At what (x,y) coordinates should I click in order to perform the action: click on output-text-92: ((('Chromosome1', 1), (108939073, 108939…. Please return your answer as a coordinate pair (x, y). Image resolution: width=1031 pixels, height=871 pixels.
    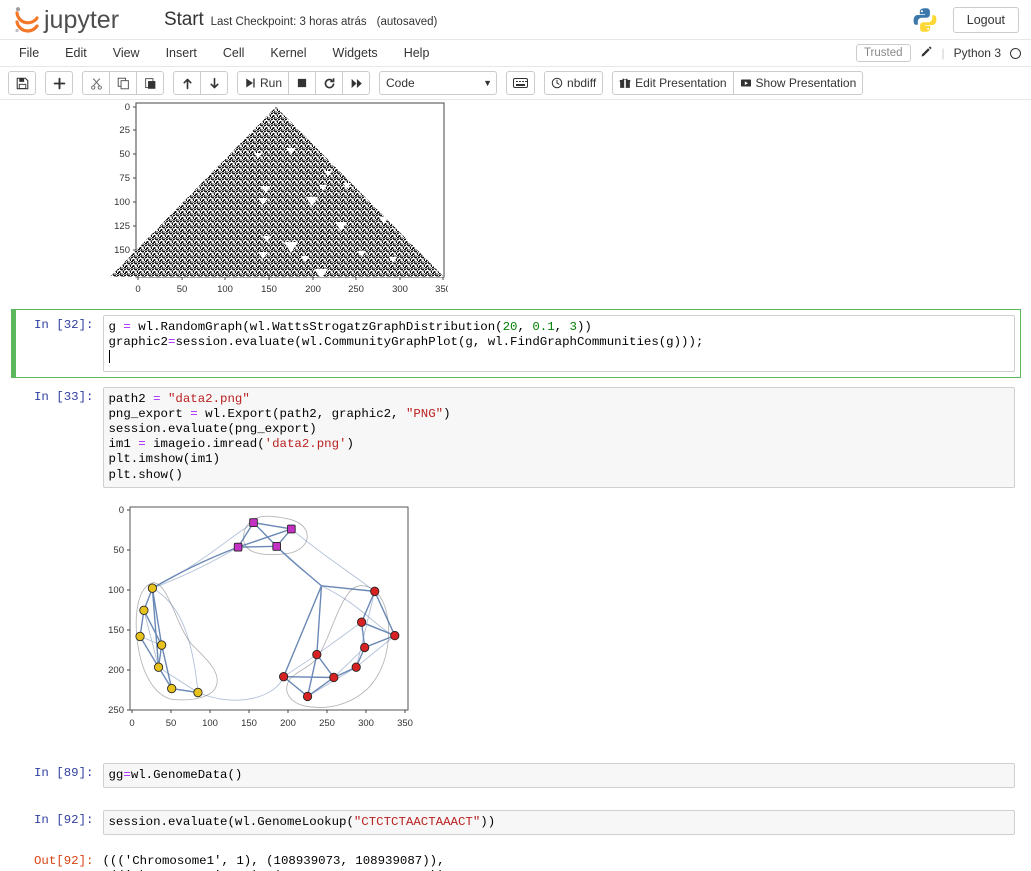
    Looking at the image, I should click on (277, 862).